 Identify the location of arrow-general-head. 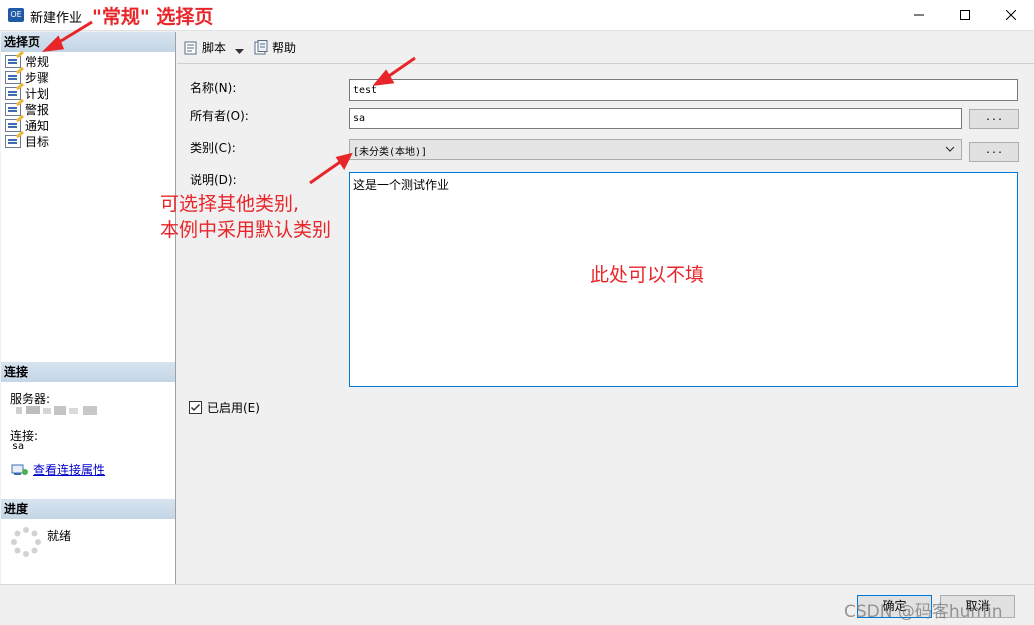
(53, 44).